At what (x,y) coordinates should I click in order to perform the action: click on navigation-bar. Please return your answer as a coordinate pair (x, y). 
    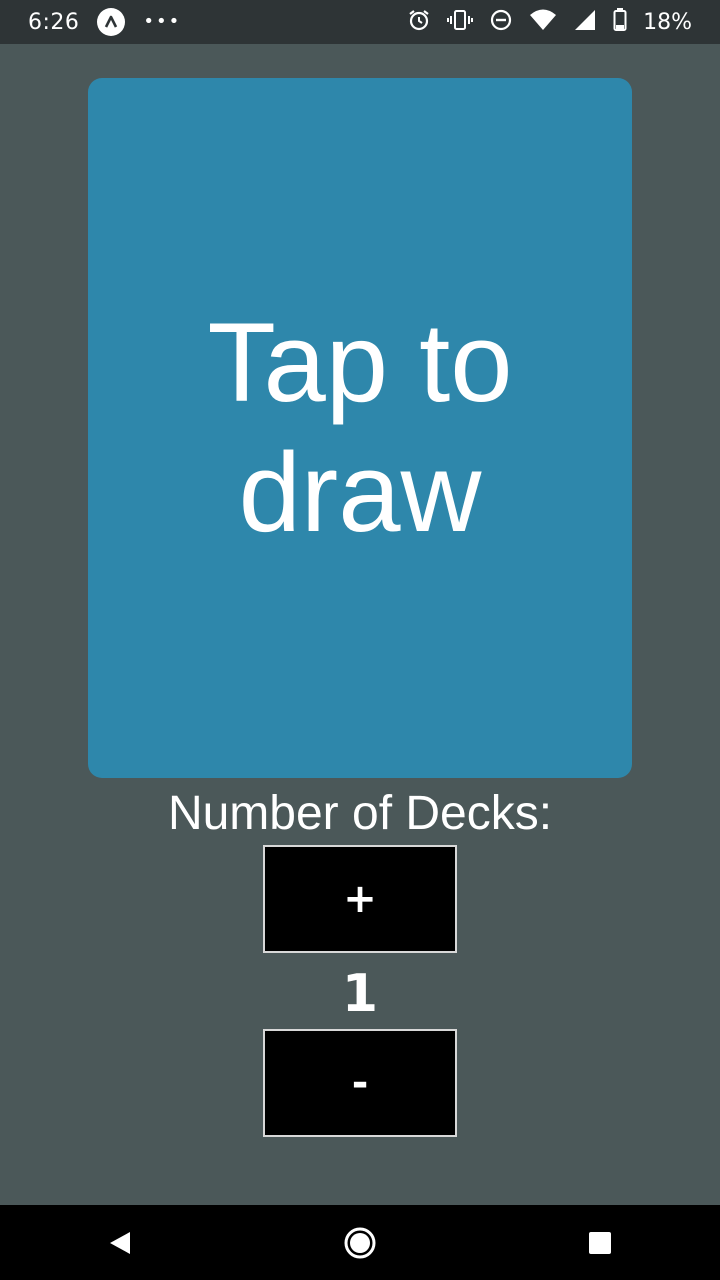
    Looking at the image, I should click on (360, 1242).